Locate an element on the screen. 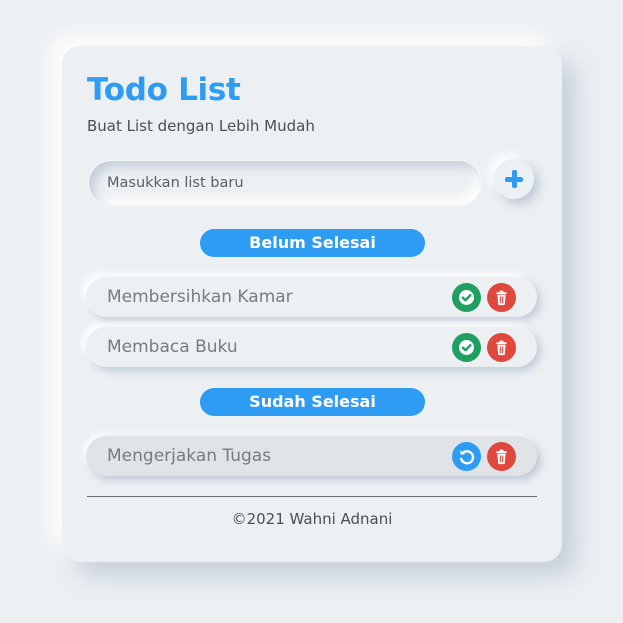 The image size is (623, 623). divider is located at coordinates (312, 496).